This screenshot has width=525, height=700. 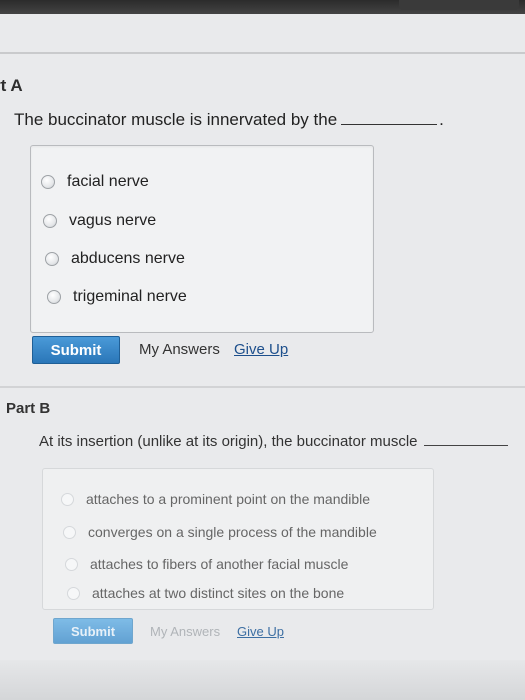 What do you see at coordinates (113, 220) in the screenshot?
I see `option-label: vagus nerve` at bounding box center [113, 220].